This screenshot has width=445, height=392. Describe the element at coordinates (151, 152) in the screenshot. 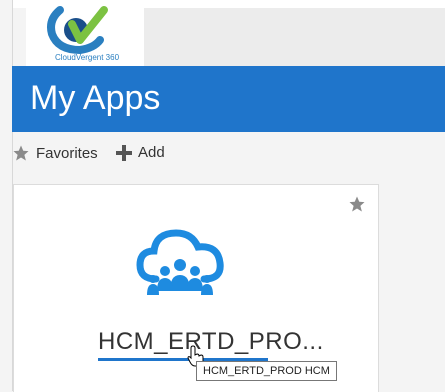

I see `add-label: Add` at that location.